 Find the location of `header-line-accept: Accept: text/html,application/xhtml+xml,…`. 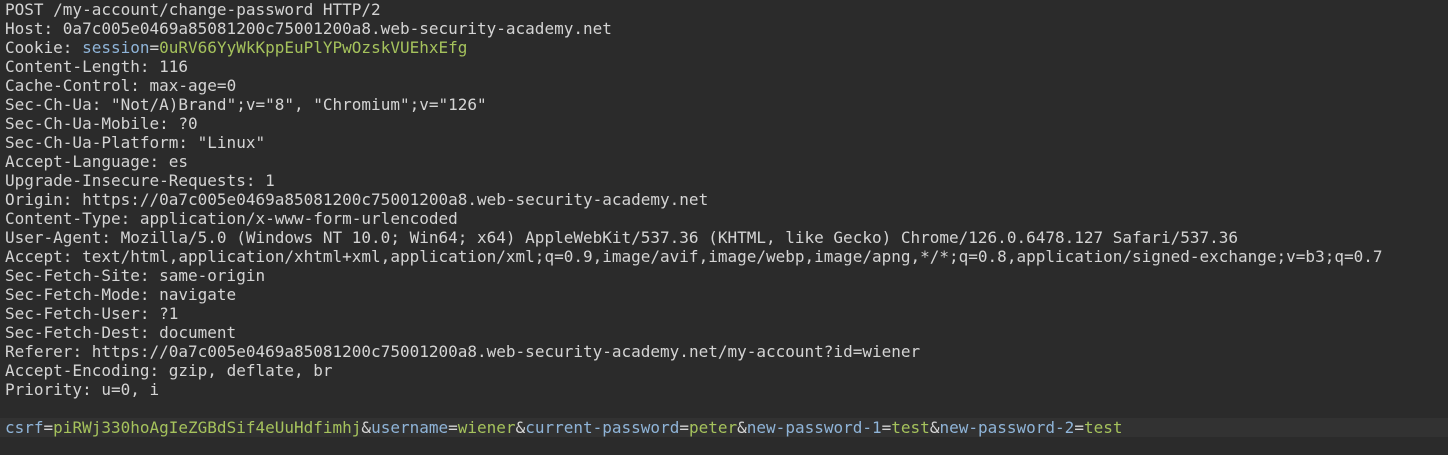

header-line-accept: Accept: text/html,application/xhtml+xml,… is located at coordinates (724, 256).